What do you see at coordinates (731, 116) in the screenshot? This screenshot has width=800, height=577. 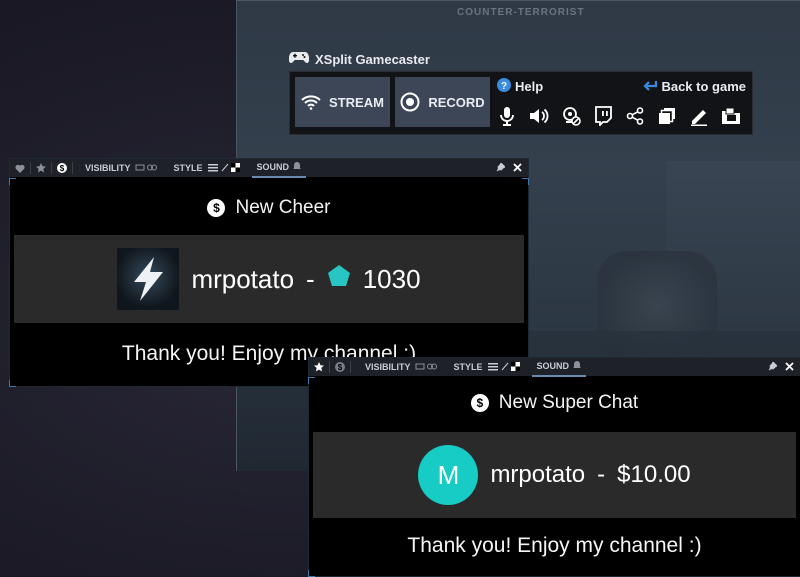 I see `screenshot-folder-icon` at bounding box center [731, 116].